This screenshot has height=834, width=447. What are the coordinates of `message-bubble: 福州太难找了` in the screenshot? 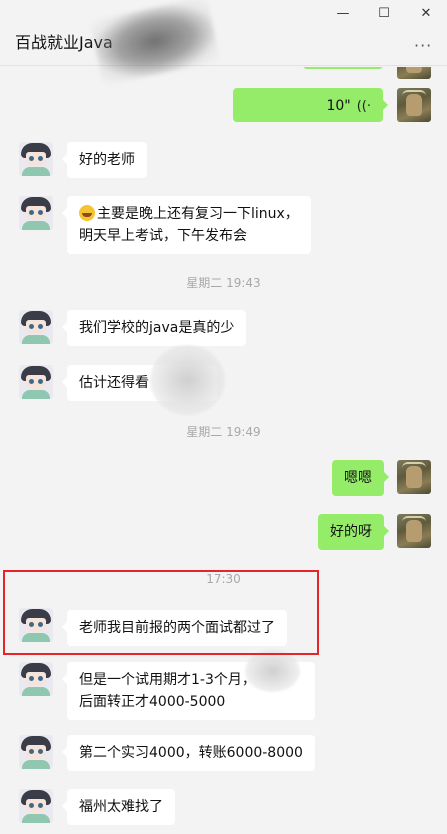 It's located at (118, 807).